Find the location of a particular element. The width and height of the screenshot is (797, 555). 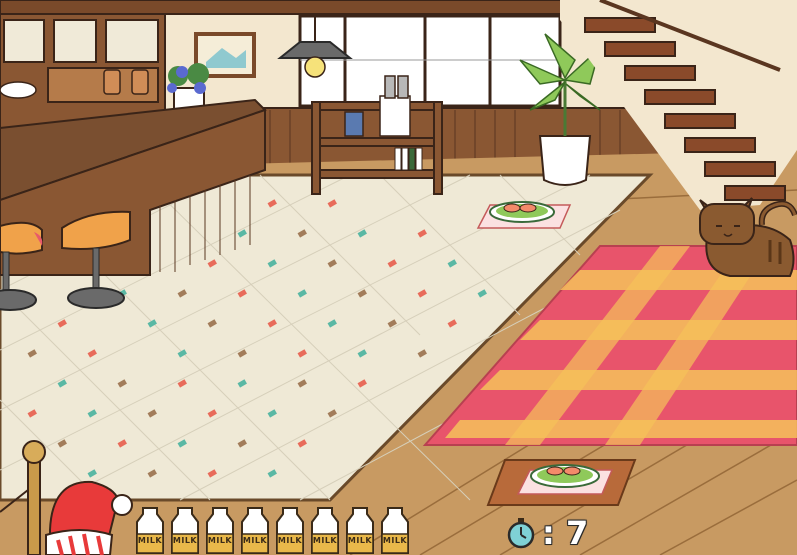

timer: : 7 is located at coordinates (547, 533).